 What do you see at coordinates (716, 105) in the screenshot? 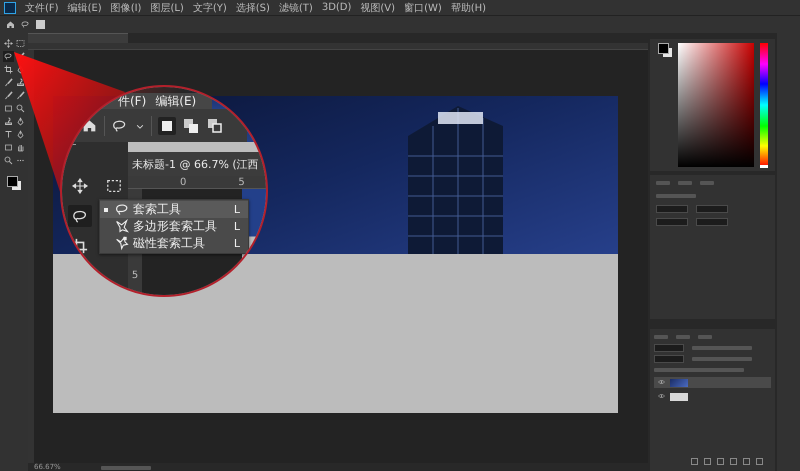
I see `color-picker-field` at bounding box center [716, 105].